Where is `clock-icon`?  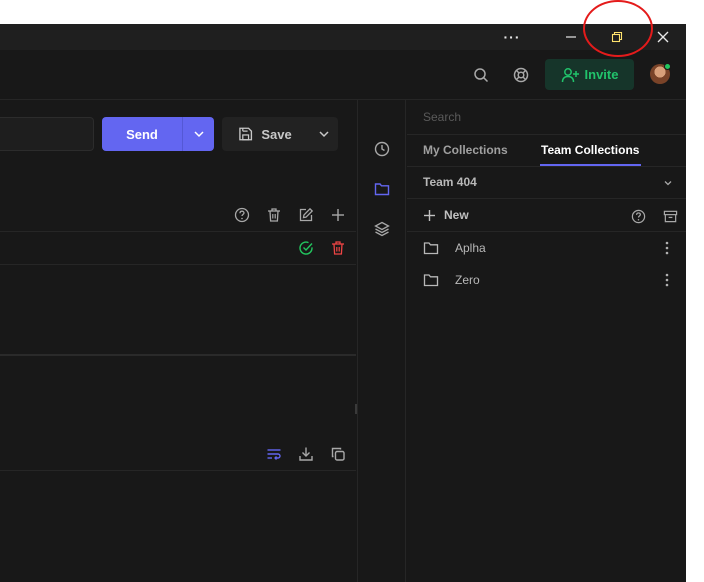
clock-icon is located at coordinates (382, 149).